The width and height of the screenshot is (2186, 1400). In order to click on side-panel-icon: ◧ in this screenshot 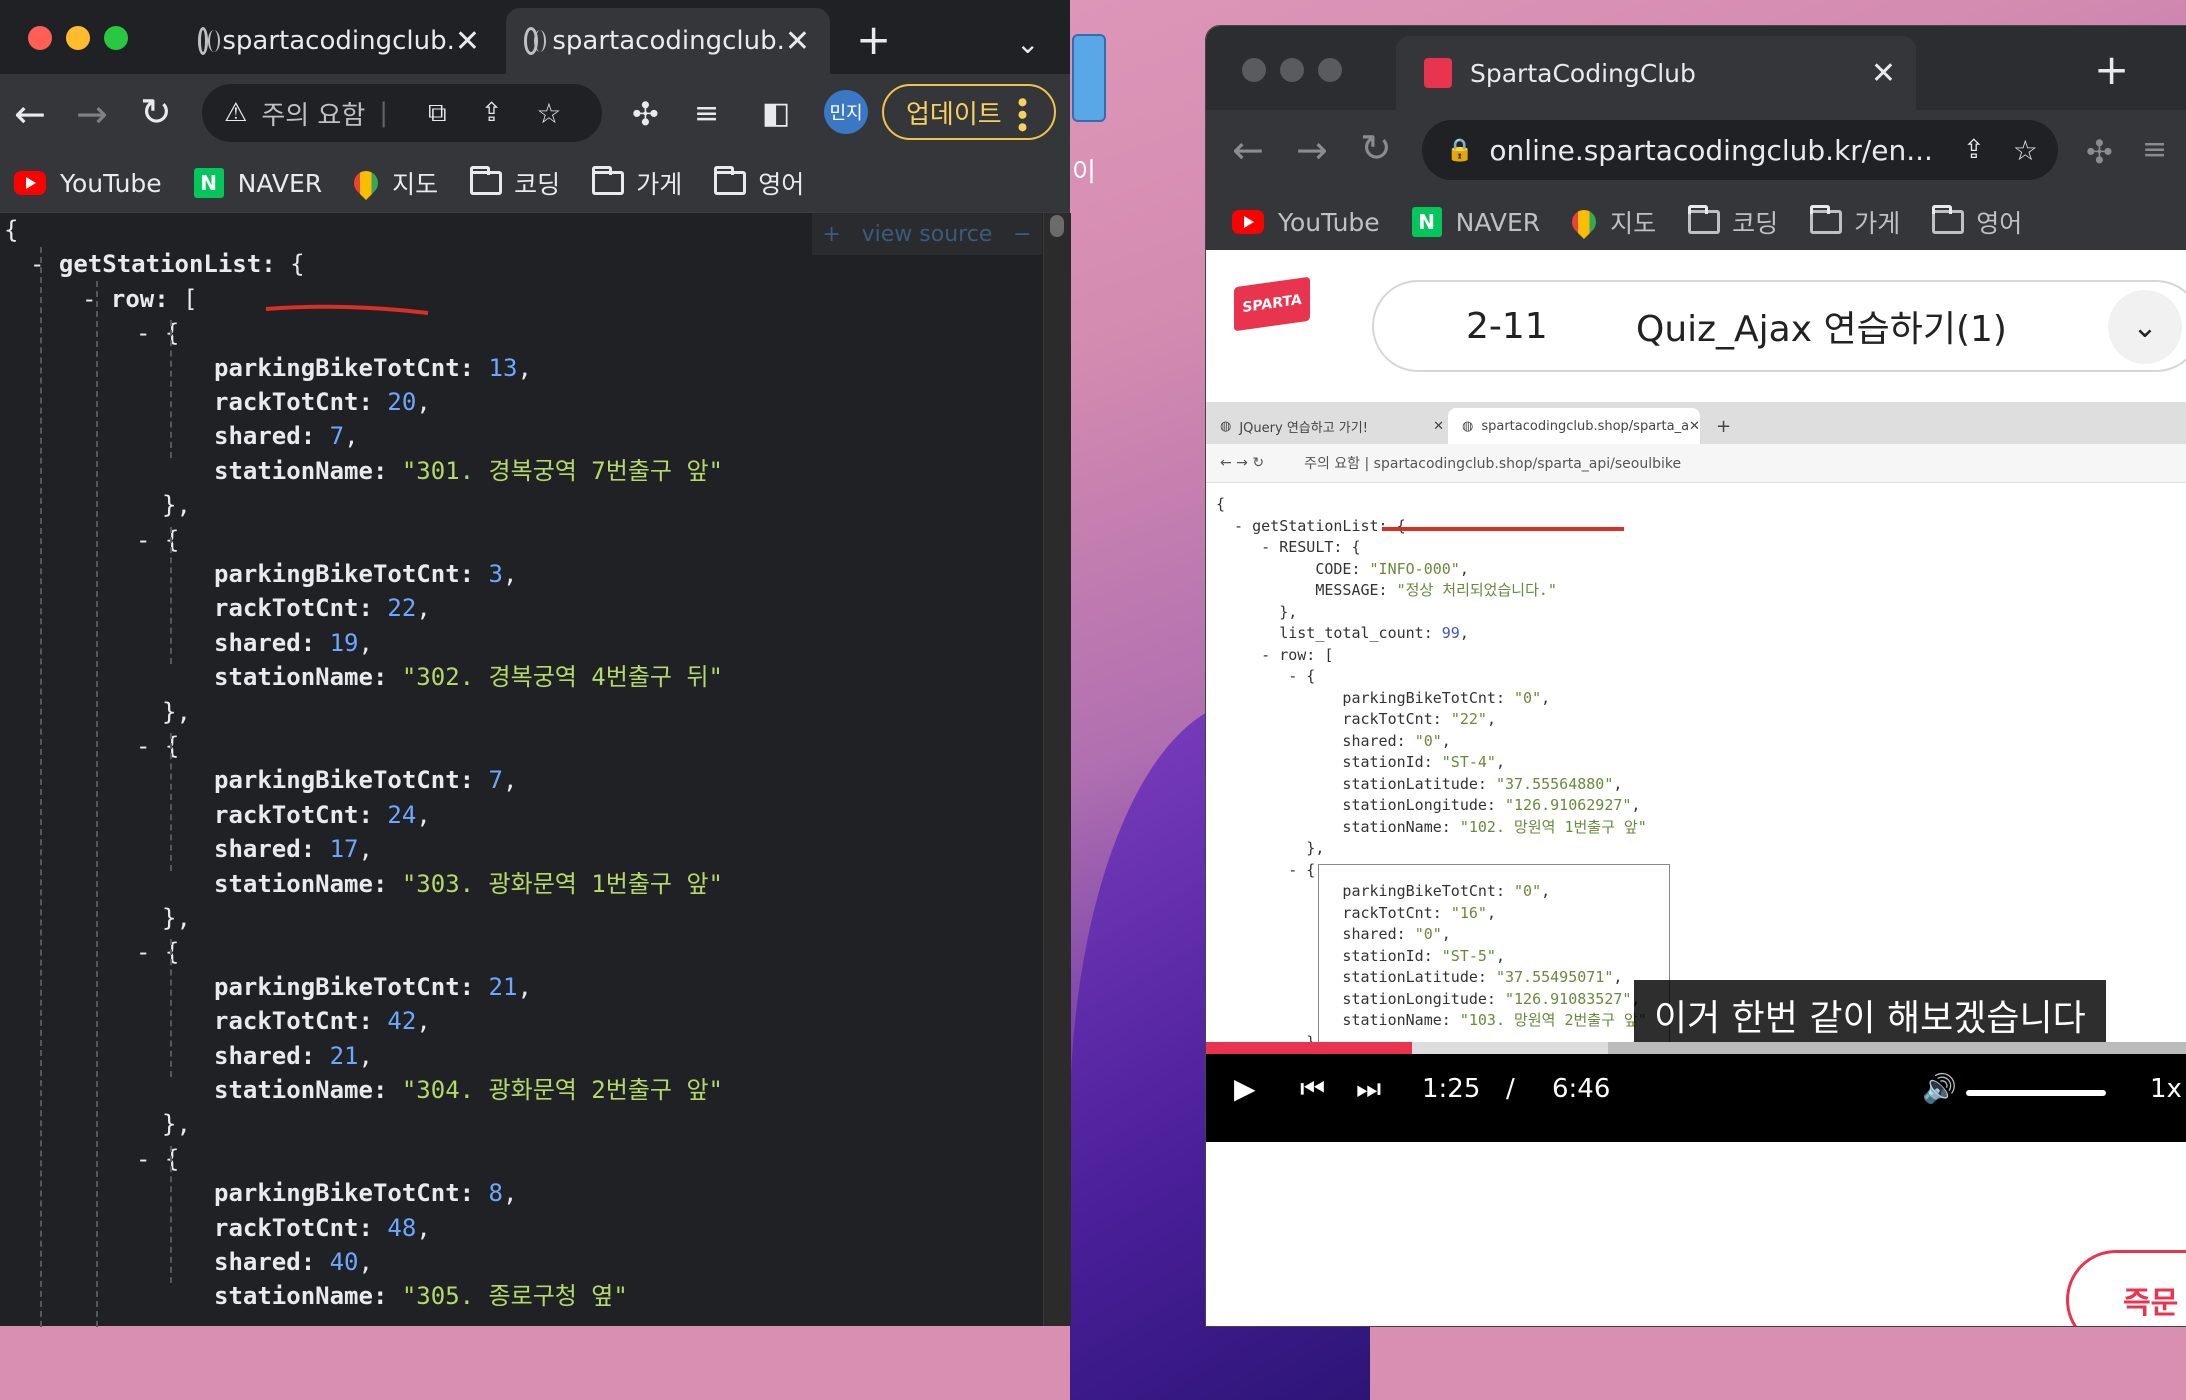, I will do `click(776, 114)`.